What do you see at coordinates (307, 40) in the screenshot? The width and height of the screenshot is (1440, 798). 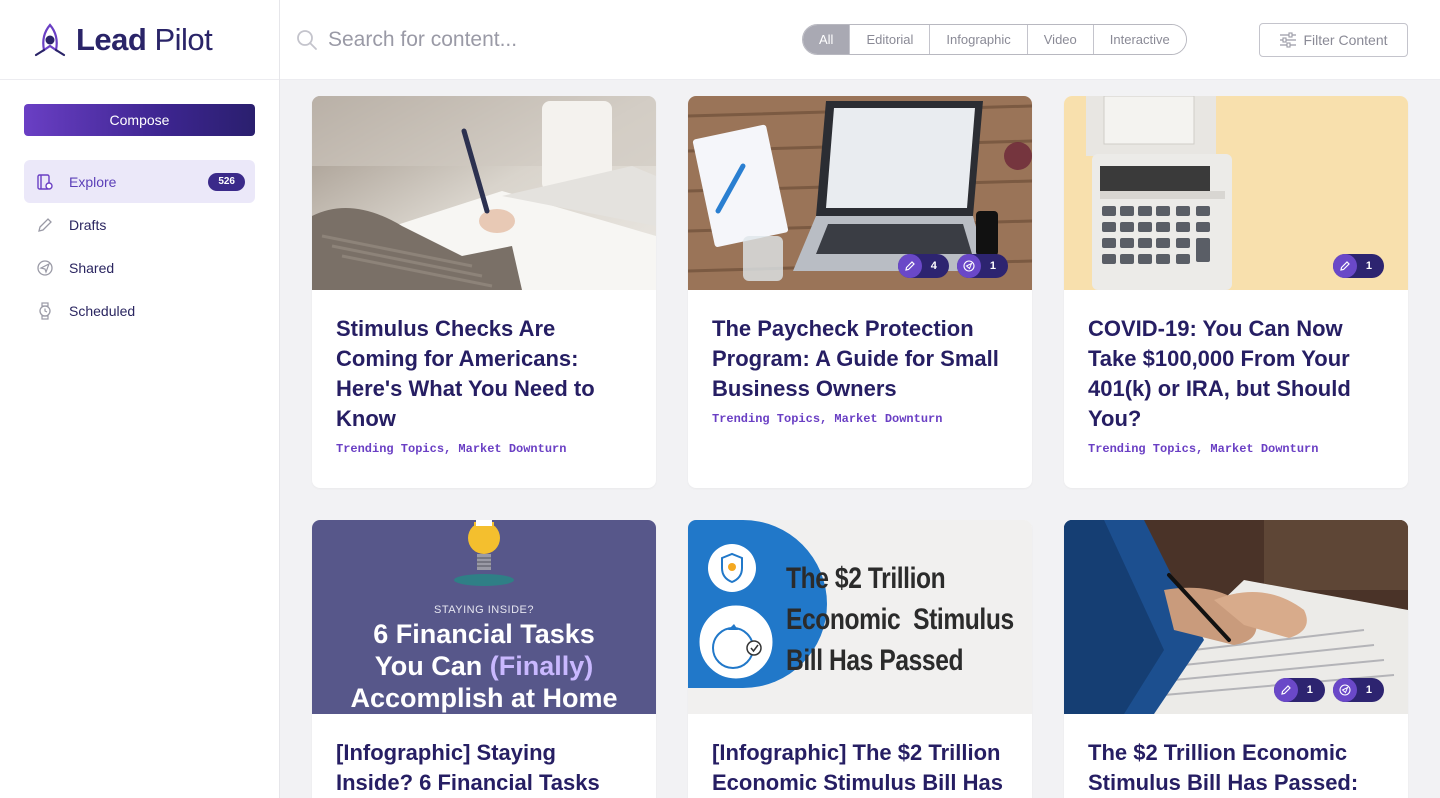 I see `search-icon` at bounding box center [307, 40].